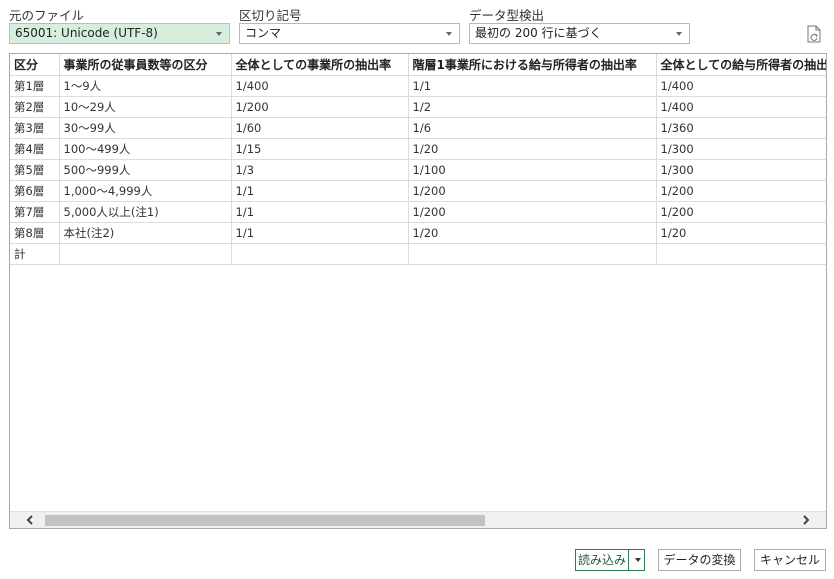 The image size is (834, 579). Describe the element at coordinates (265, 520) in the screenshot. I see `scrollbar-thumb` at that location.